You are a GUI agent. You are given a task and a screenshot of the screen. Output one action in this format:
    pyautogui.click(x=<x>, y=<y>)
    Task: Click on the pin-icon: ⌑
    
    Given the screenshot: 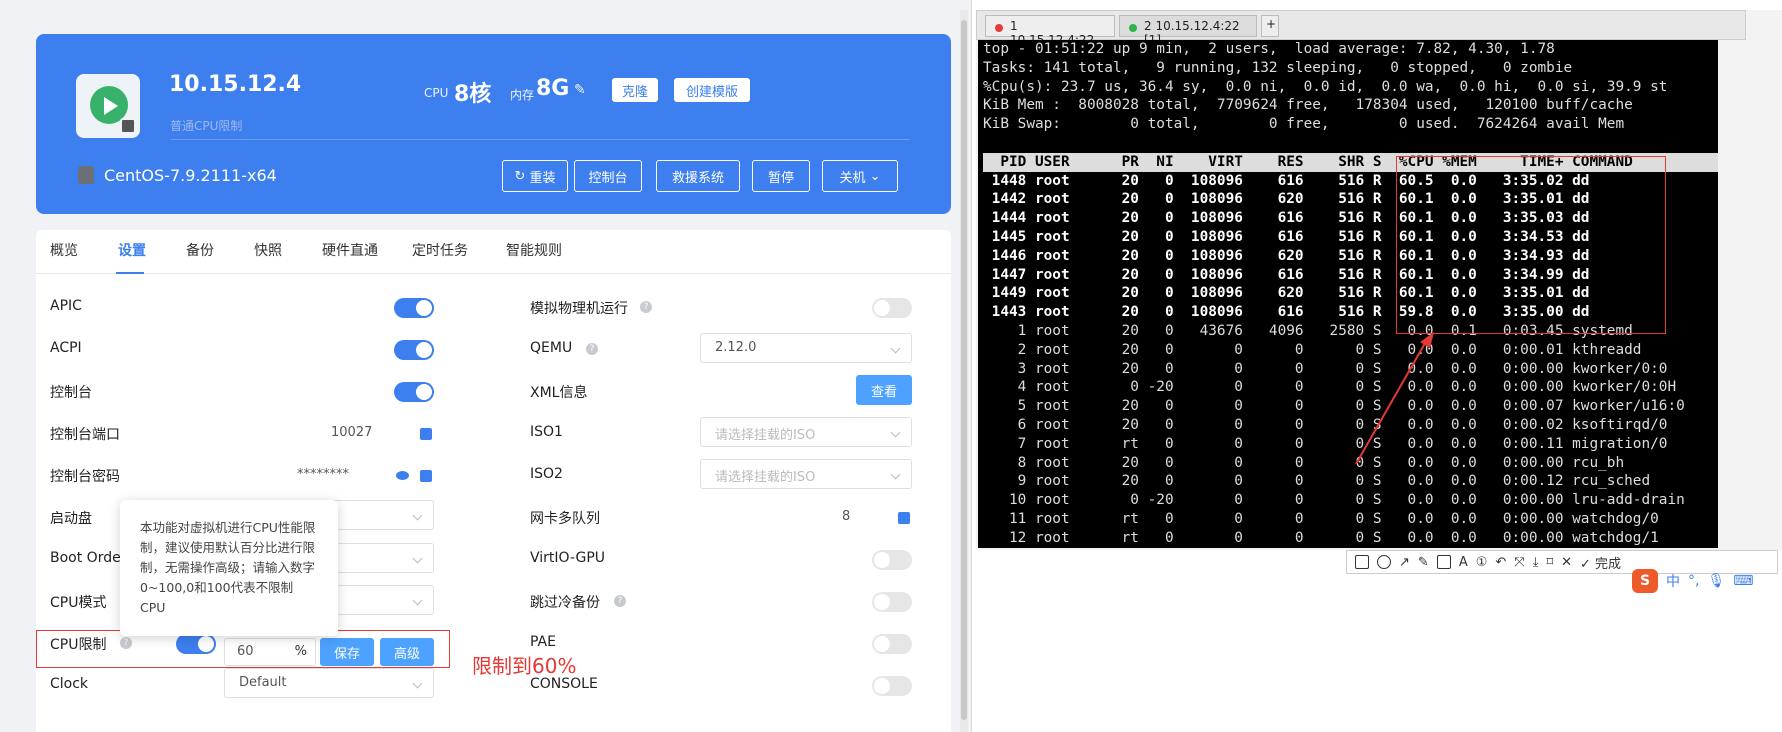 What is the action you would take?
    pyautogui.click(x=1549, y=562)
    